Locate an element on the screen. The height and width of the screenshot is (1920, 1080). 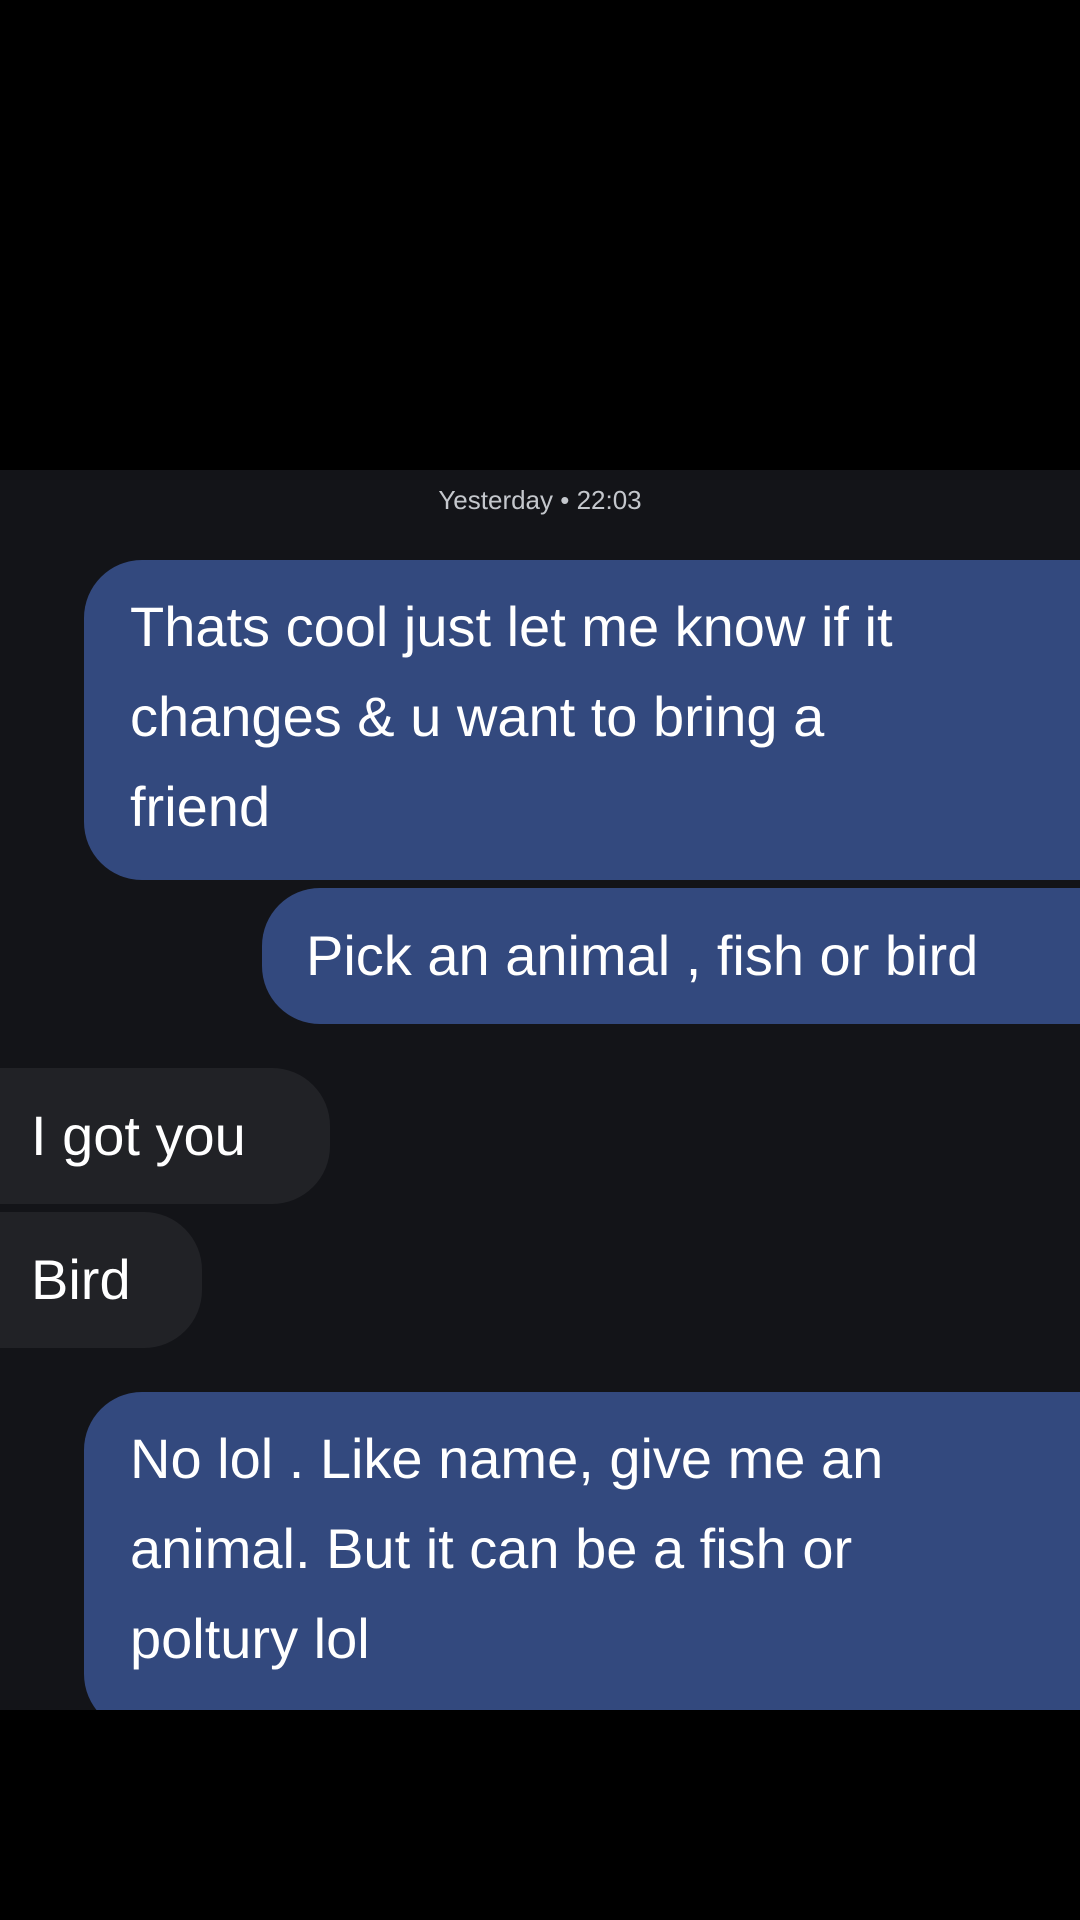
bottom-black-area is located at coordinates (540, 1815).